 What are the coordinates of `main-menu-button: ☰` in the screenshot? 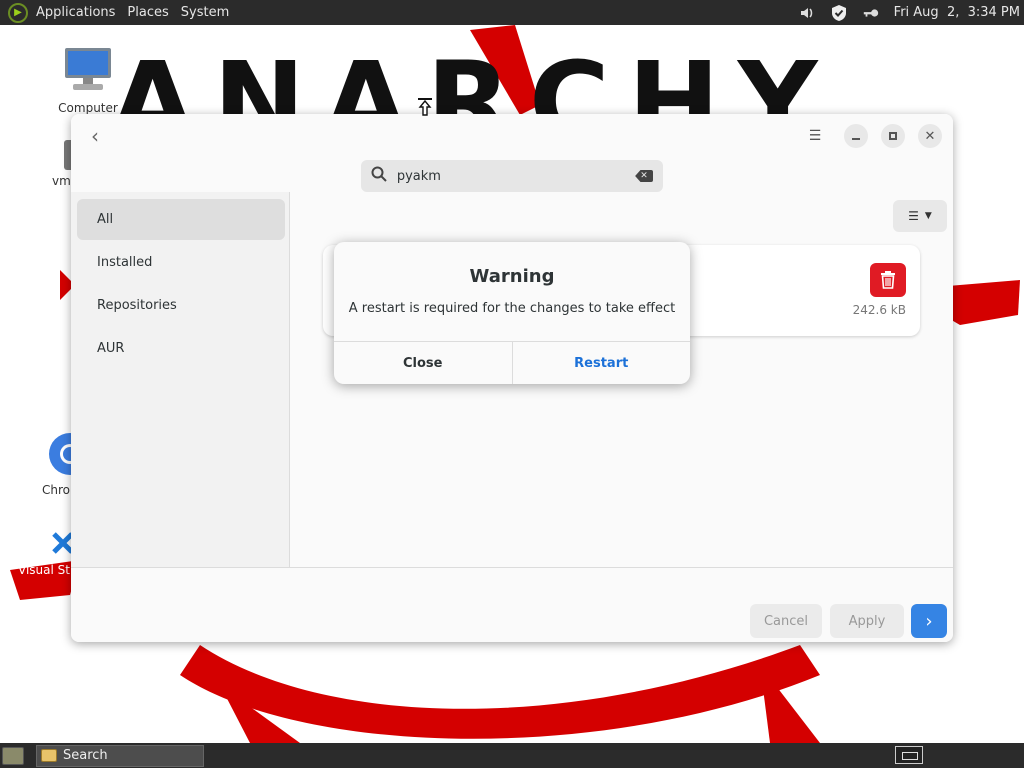 It's located at (815, 136).